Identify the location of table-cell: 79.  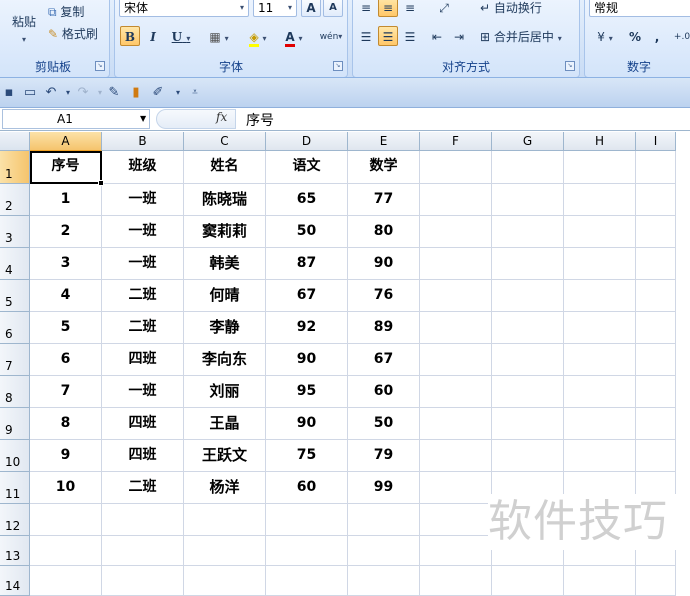
(384, 456).